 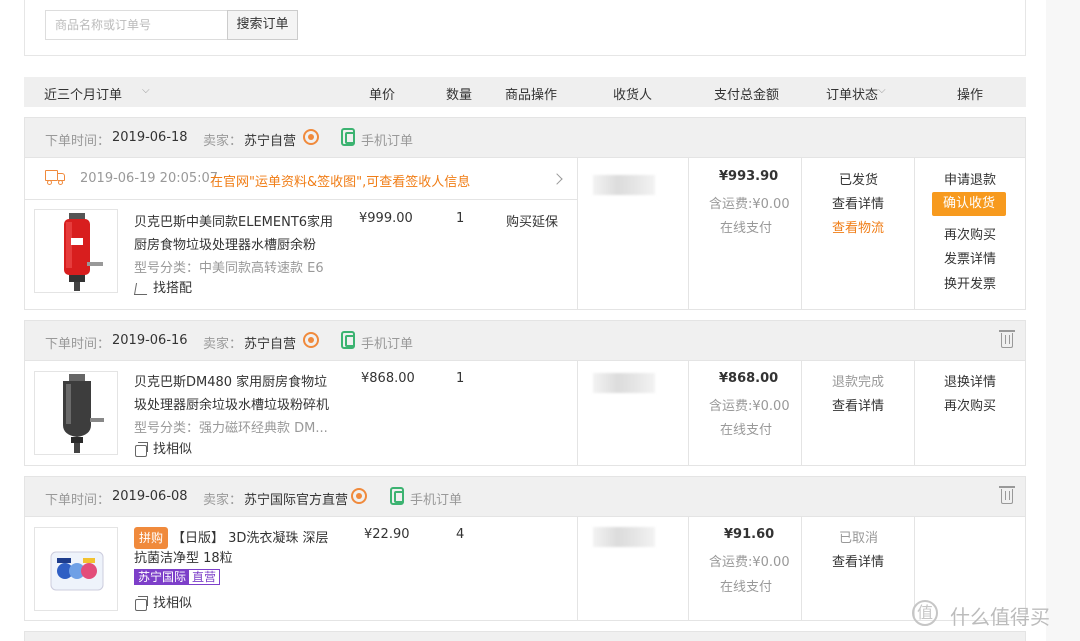 I want to click on logistics-message: 在官网"运单资料&签收图",可查看签收人信息, so click(x=340, y=180).